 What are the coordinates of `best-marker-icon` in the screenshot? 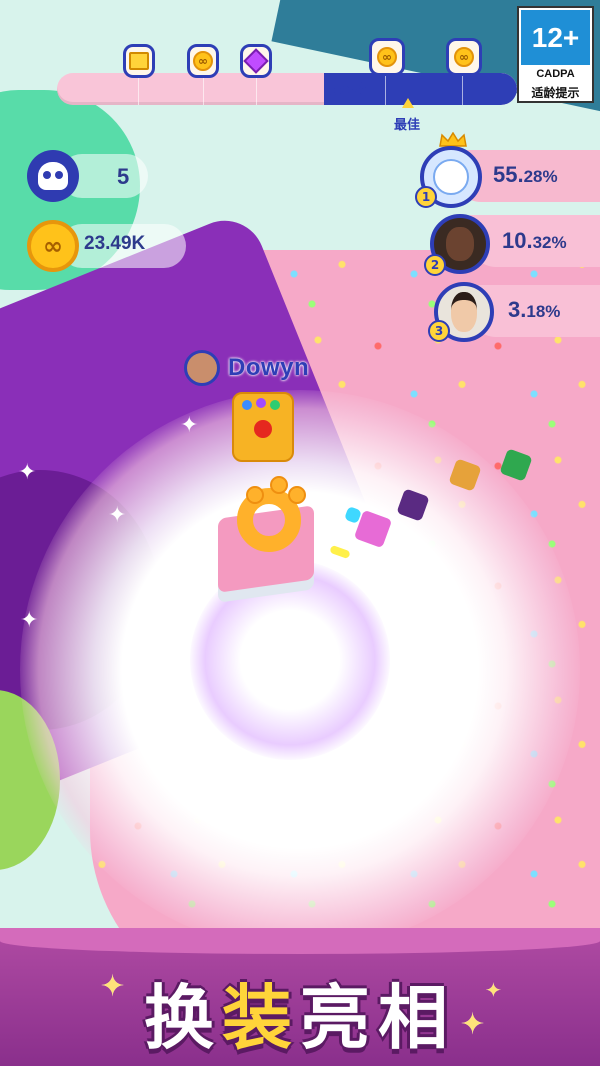 It's located at (408, 103).